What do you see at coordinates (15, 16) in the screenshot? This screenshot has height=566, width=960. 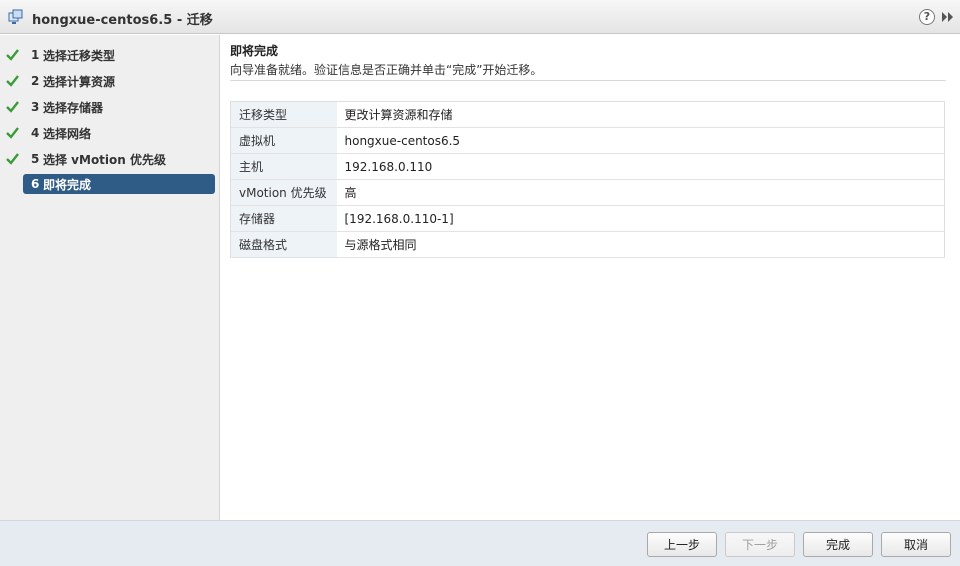 I see `vm-migrate-icon` at bounding box center [15, 16].